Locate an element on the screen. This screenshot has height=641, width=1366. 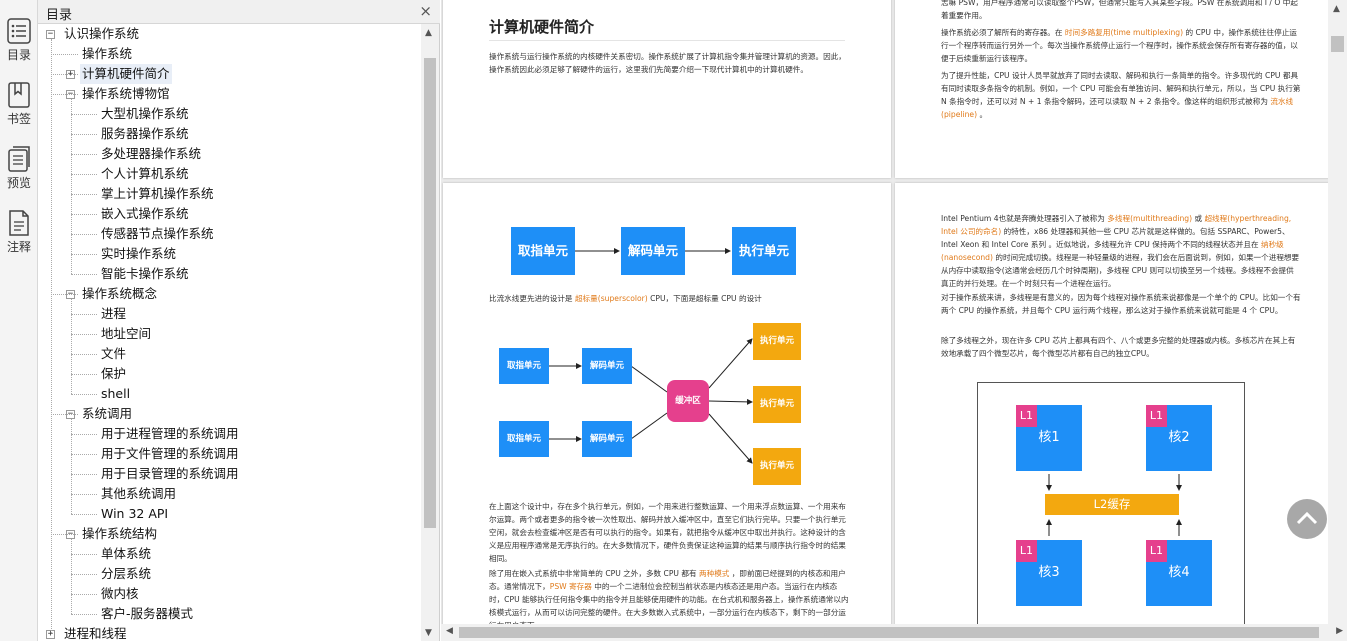
toc-item: 其他系统调用 is located at coordinates (138, 494).